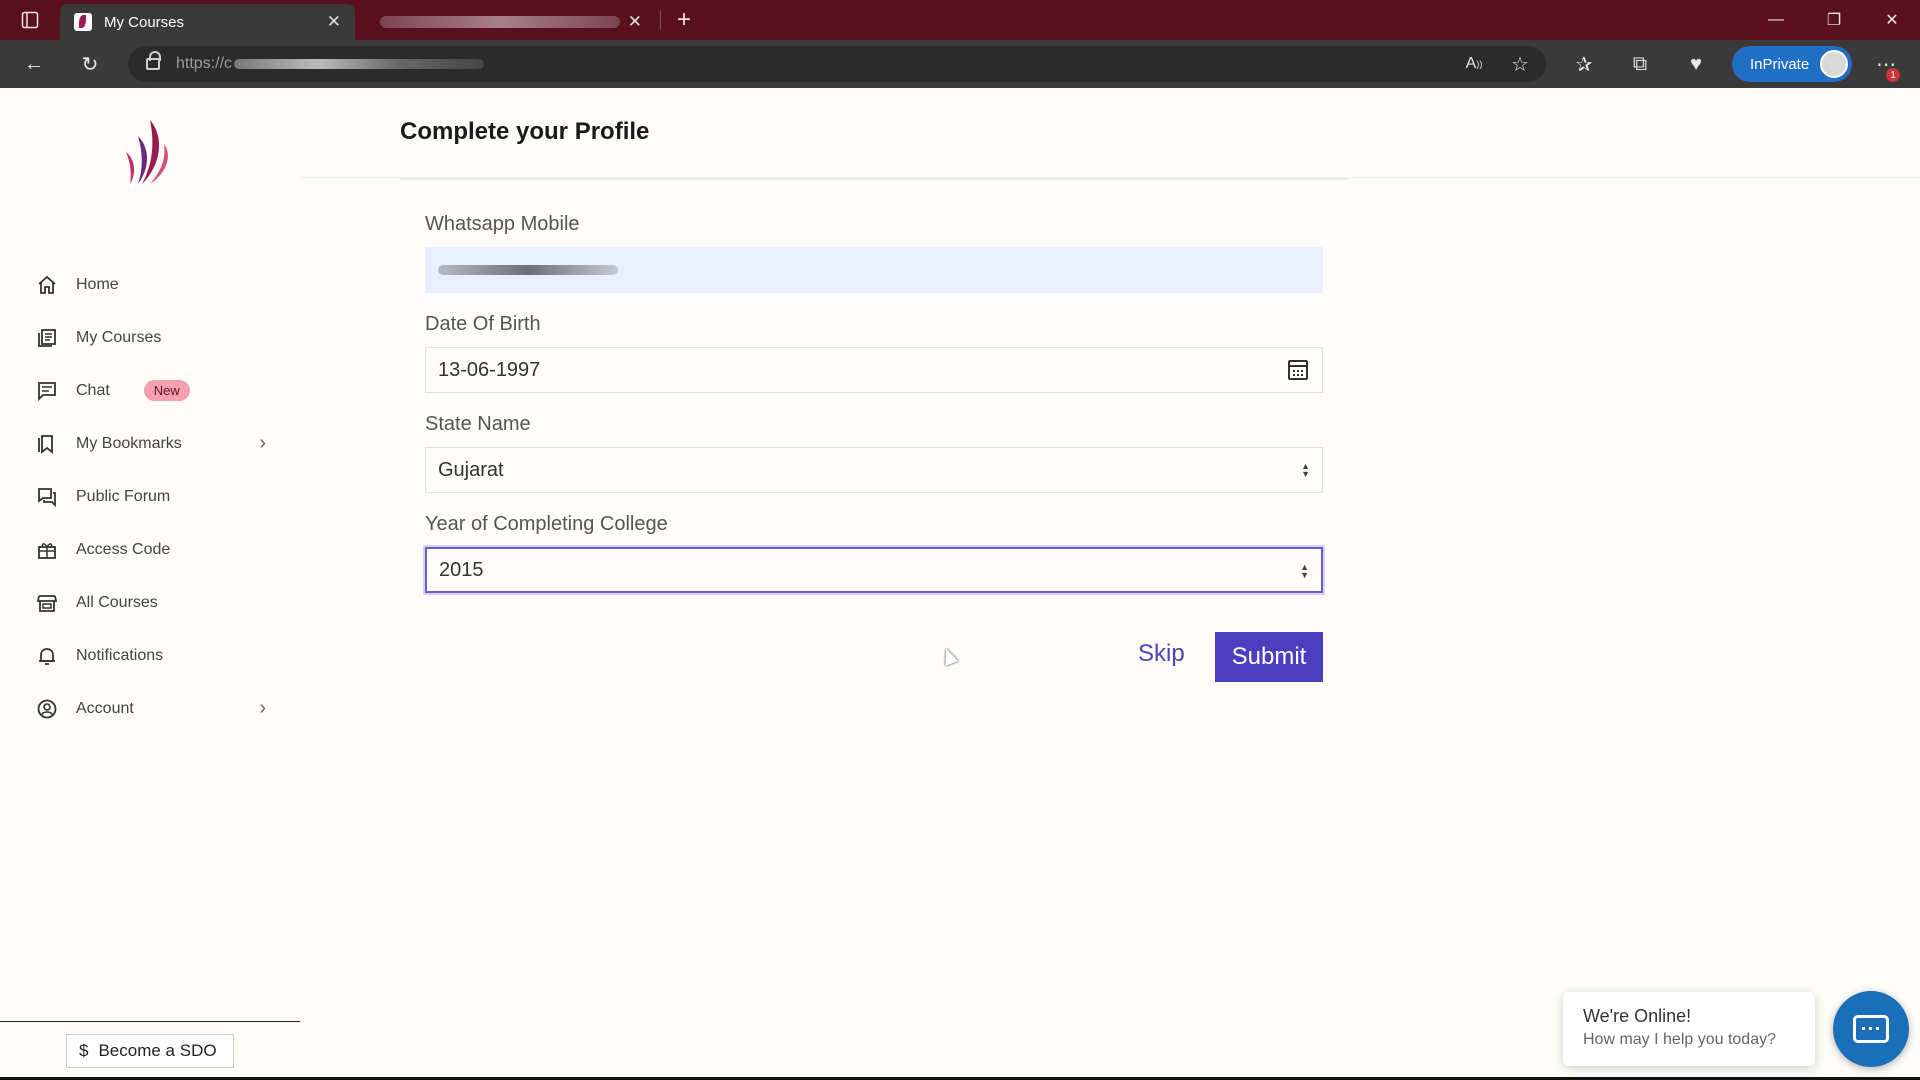 The width and height of the screenshot is (1920, 1080). I want to click on new-badge: New, so click(166, 390).